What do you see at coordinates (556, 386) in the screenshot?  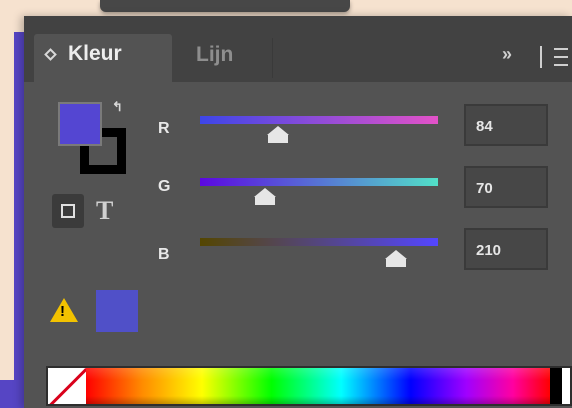 I see `spectrum-black` at bounding box center [556, 386].